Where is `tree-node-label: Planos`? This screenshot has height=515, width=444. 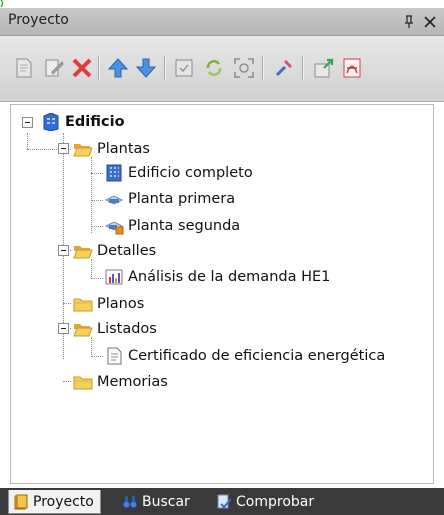
tree-node-label: Planos is located at coordinates (121, 304).